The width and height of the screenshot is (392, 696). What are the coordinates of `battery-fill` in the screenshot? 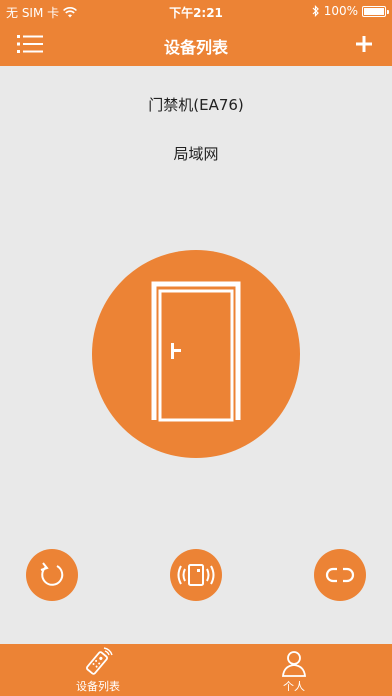 It's located at (374, 11).